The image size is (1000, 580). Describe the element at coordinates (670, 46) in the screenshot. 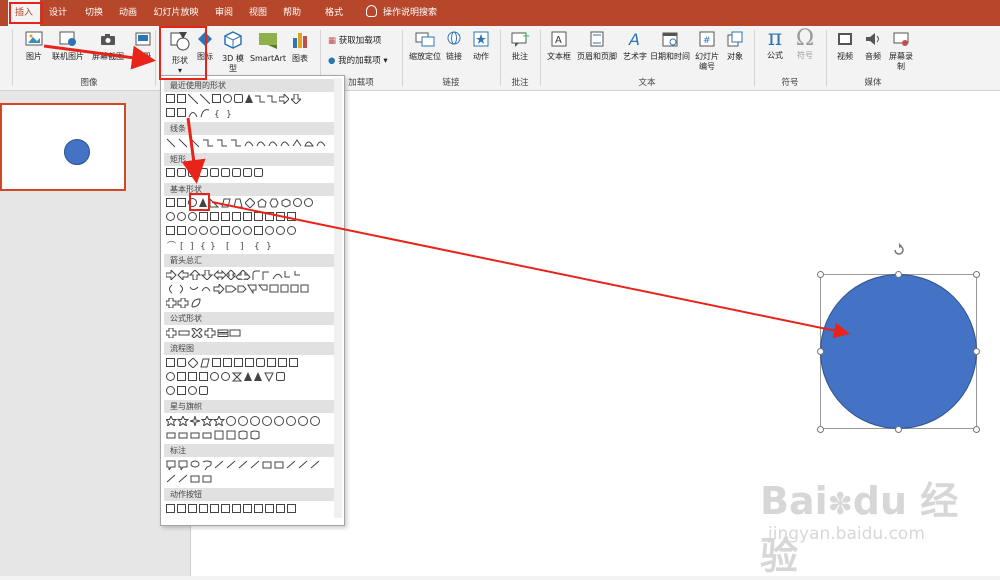

I see `datetime-button: 日期和时间` at that location.